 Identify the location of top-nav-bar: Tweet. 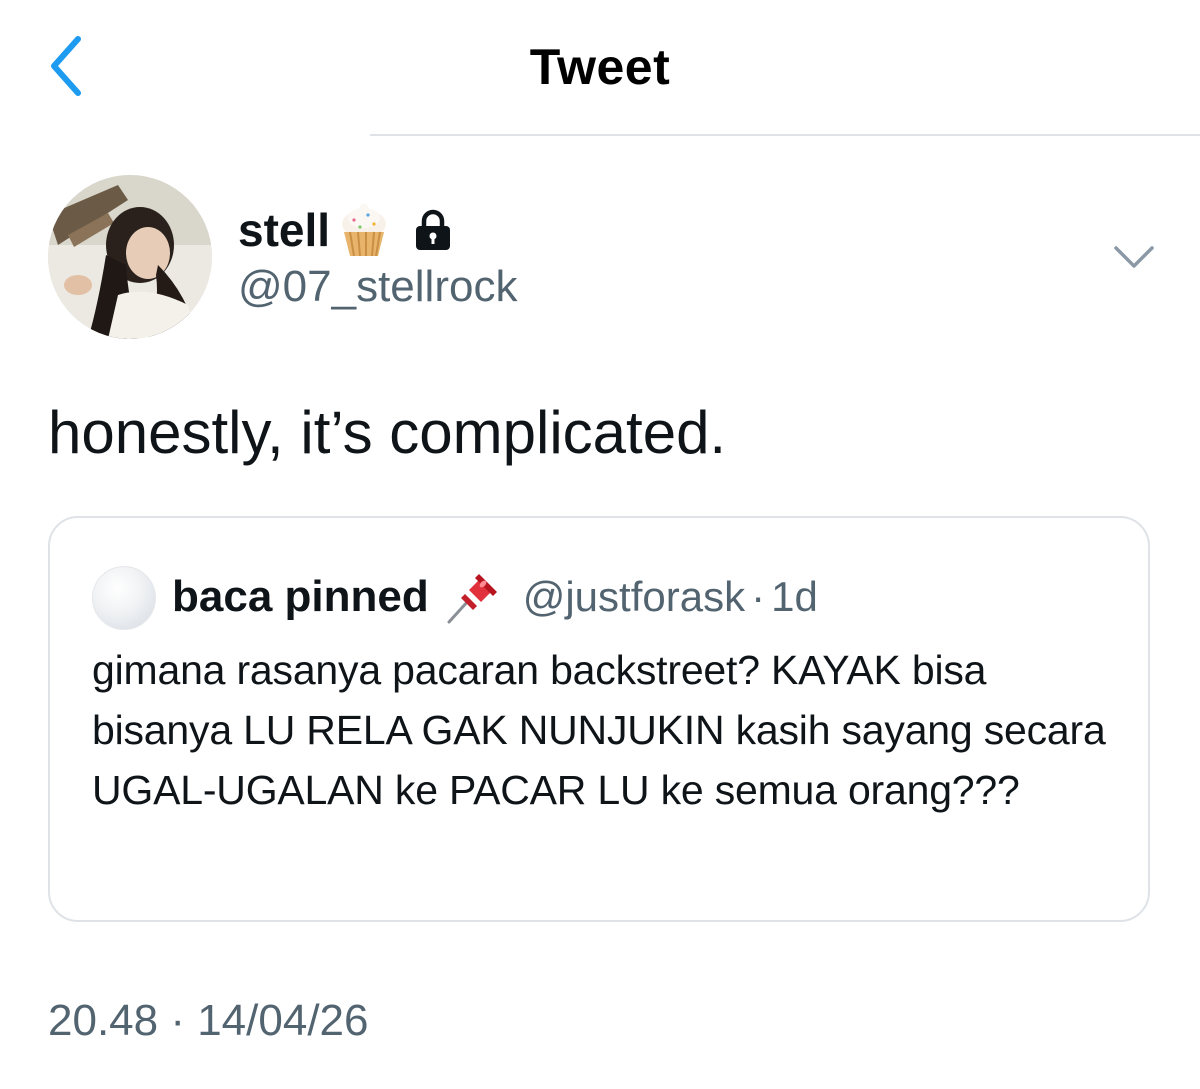
(600, 68).